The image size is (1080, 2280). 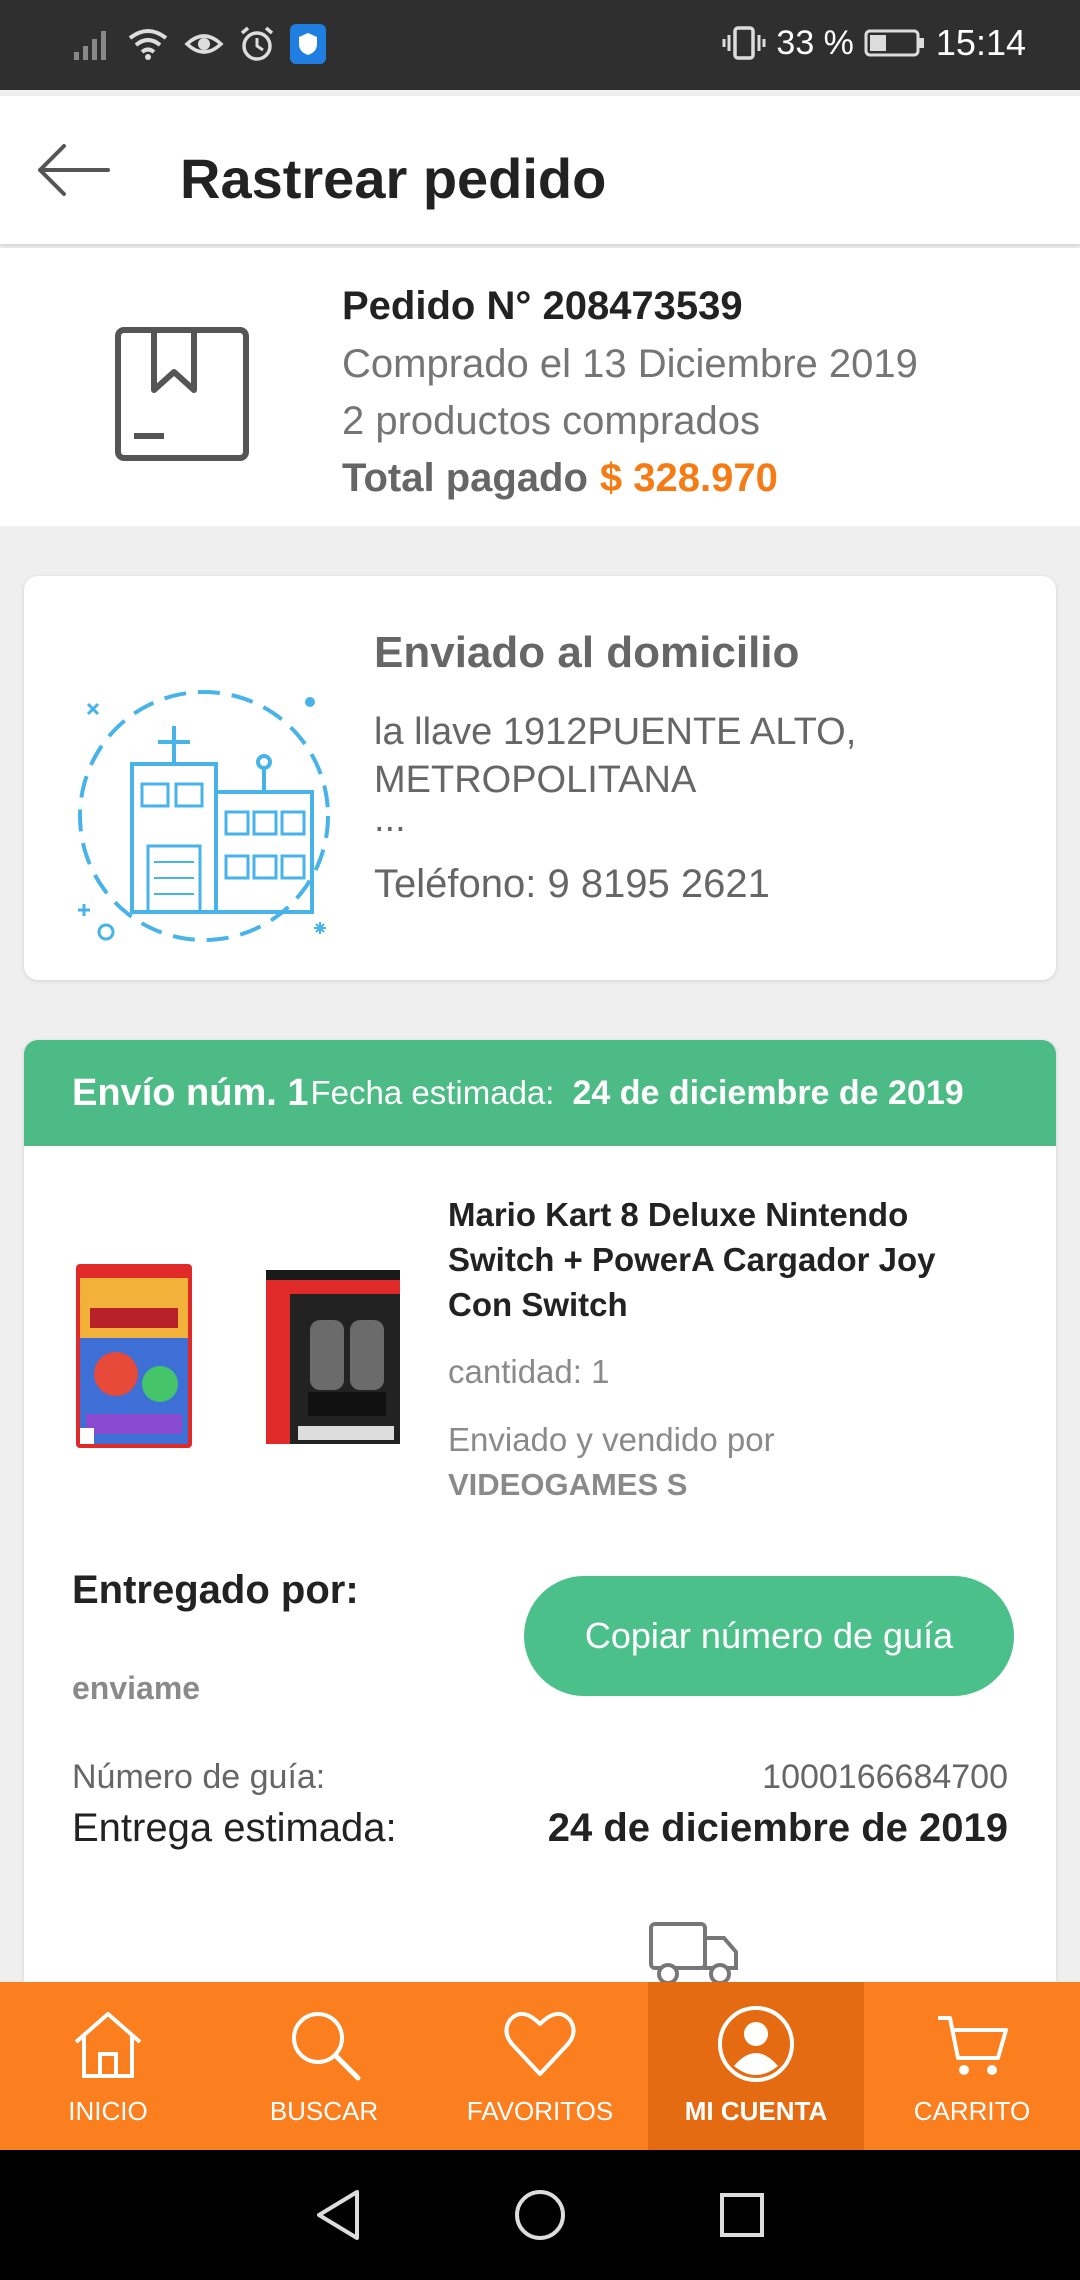 I want to click on building-illustration-icon, so click(x=204, y=816).